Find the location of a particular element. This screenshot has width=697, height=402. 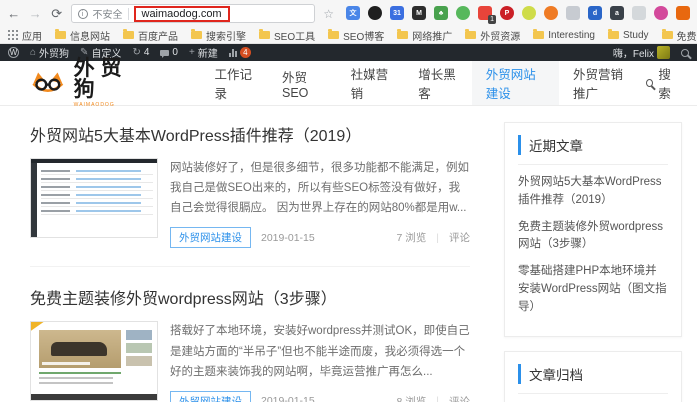

site-logo: 外贸狗 WAIMAODOG is located at coordinates (86, 83).